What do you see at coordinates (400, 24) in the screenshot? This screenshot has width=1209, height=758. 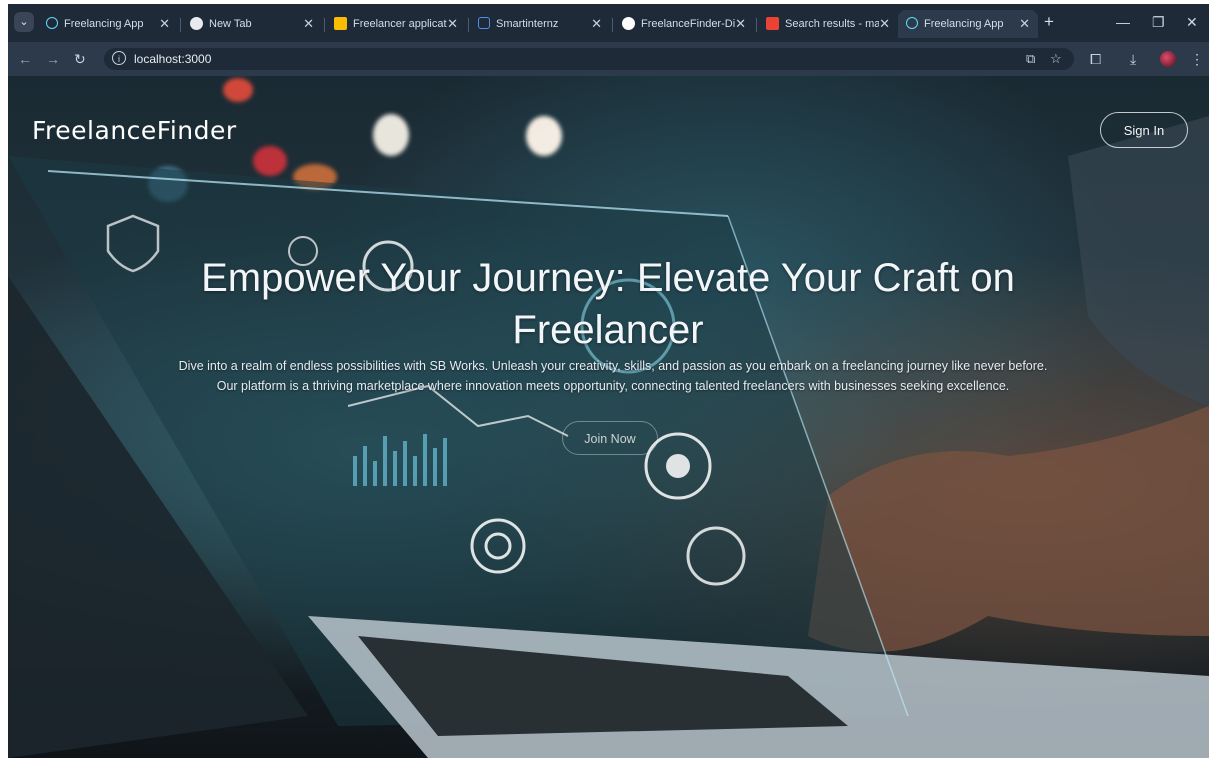 I see `tab-title: Freelancer applicatio` at bounding box center [400, 24].